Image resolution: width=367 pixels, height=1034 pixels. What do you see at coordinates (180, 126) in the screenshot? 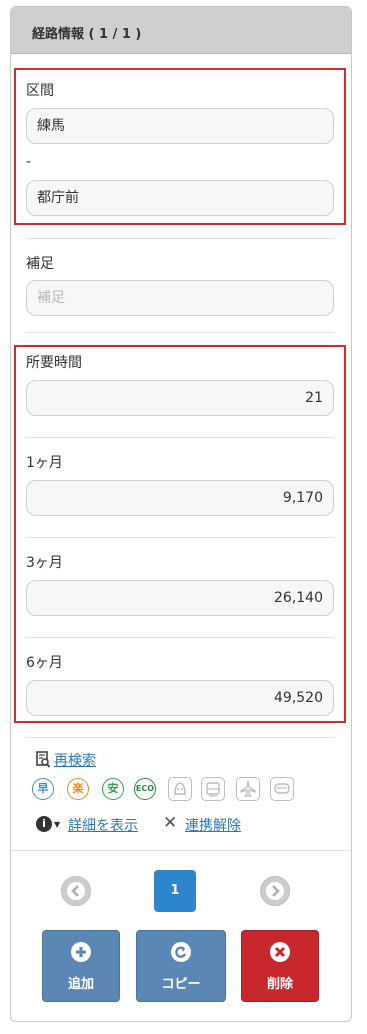
I see `from-station-input: 練馬` at bounding box center [180, 126].